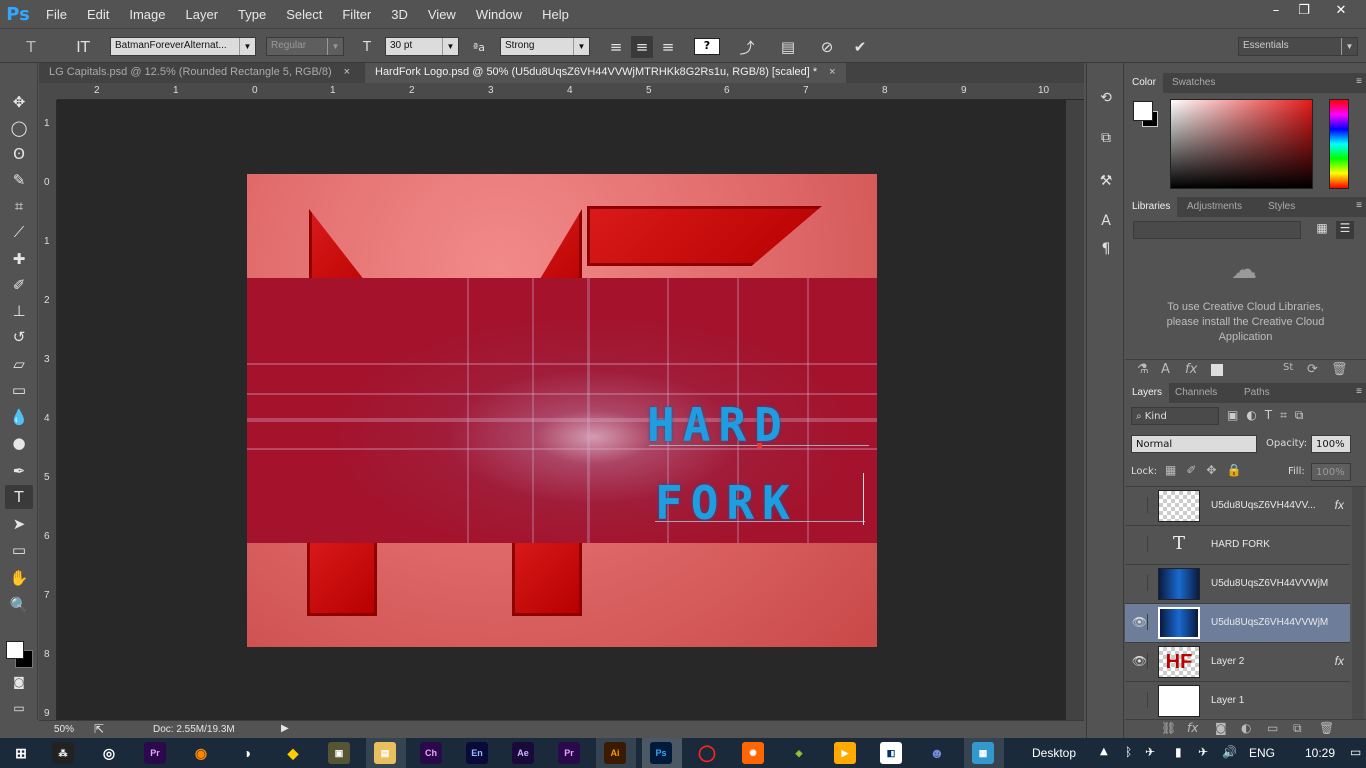  I want to click on menu-filter: Filter, so click(356, 14).